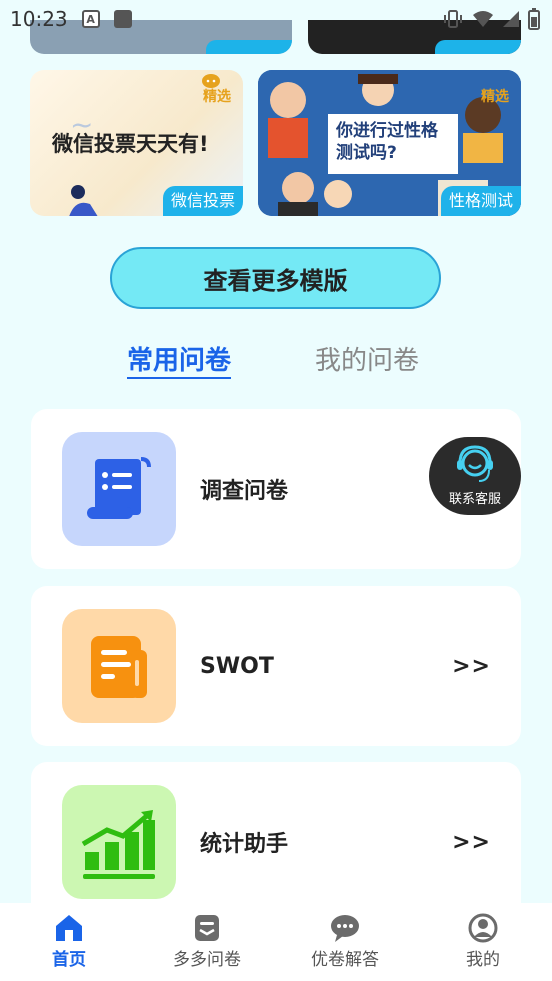  Describe the element at coordinates (483, 19) in the screenshot. I see `wifi-icon` at that location.